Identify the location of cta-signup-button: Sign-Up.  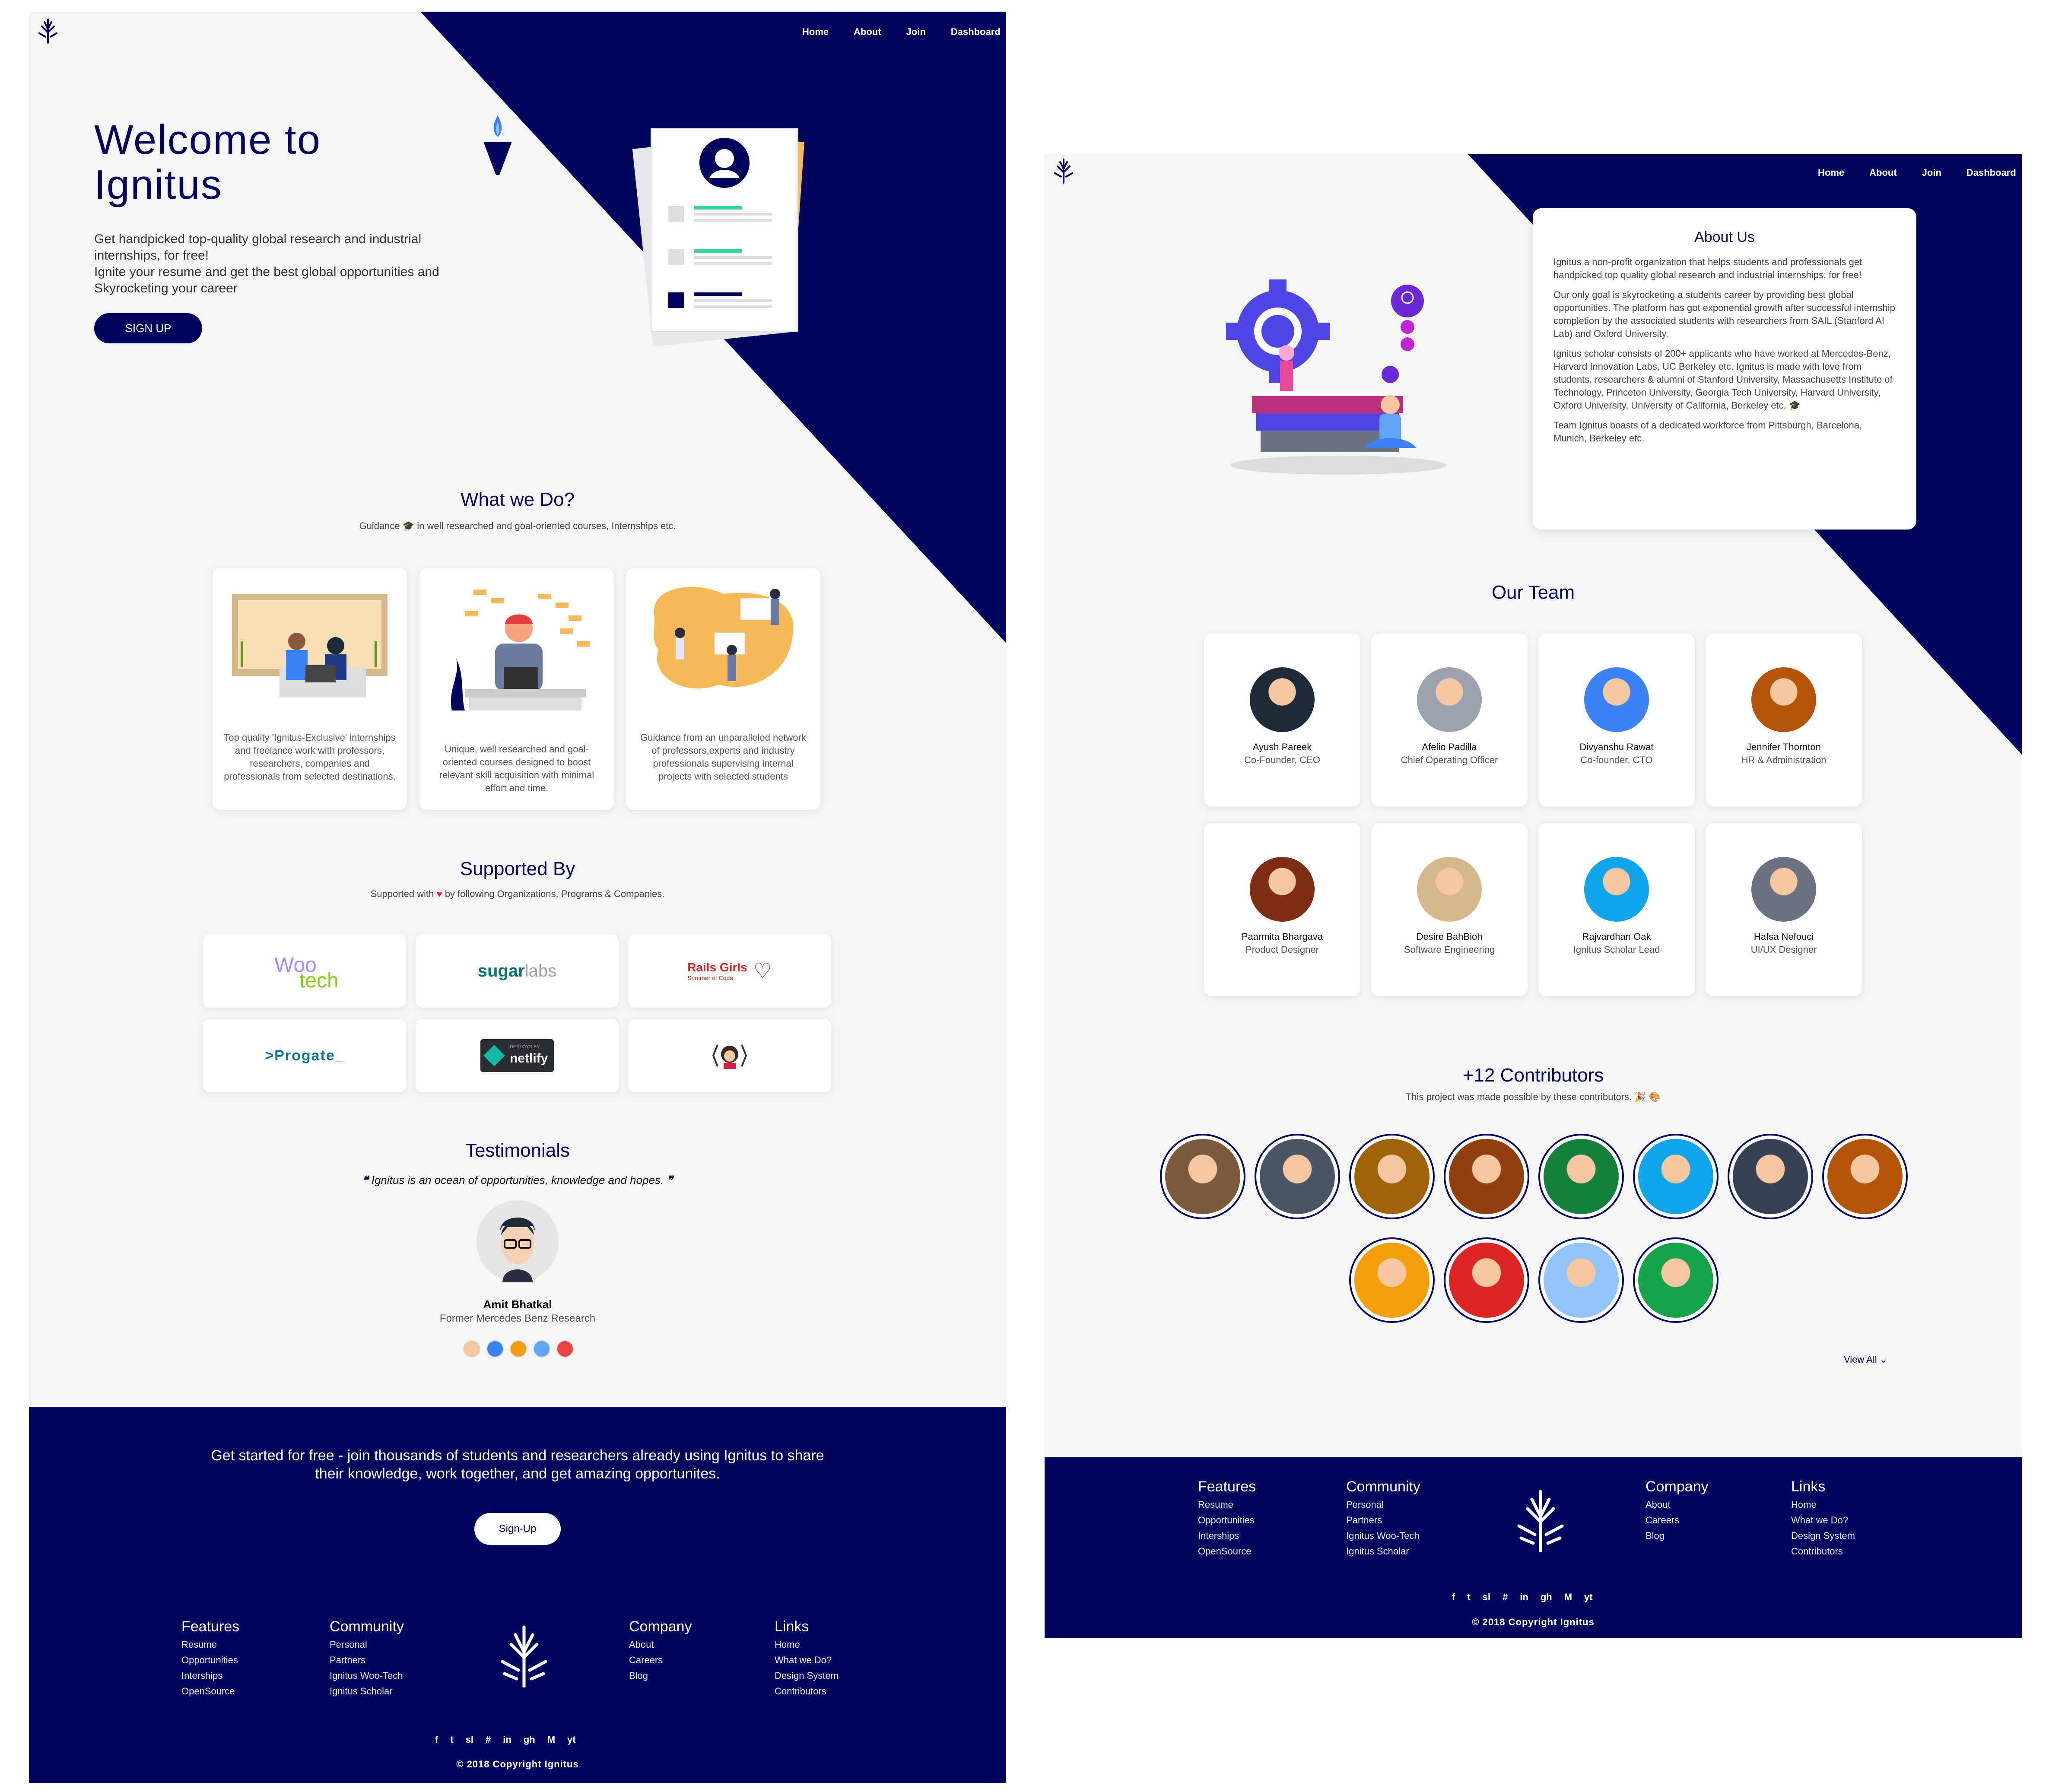
(517, 1529).